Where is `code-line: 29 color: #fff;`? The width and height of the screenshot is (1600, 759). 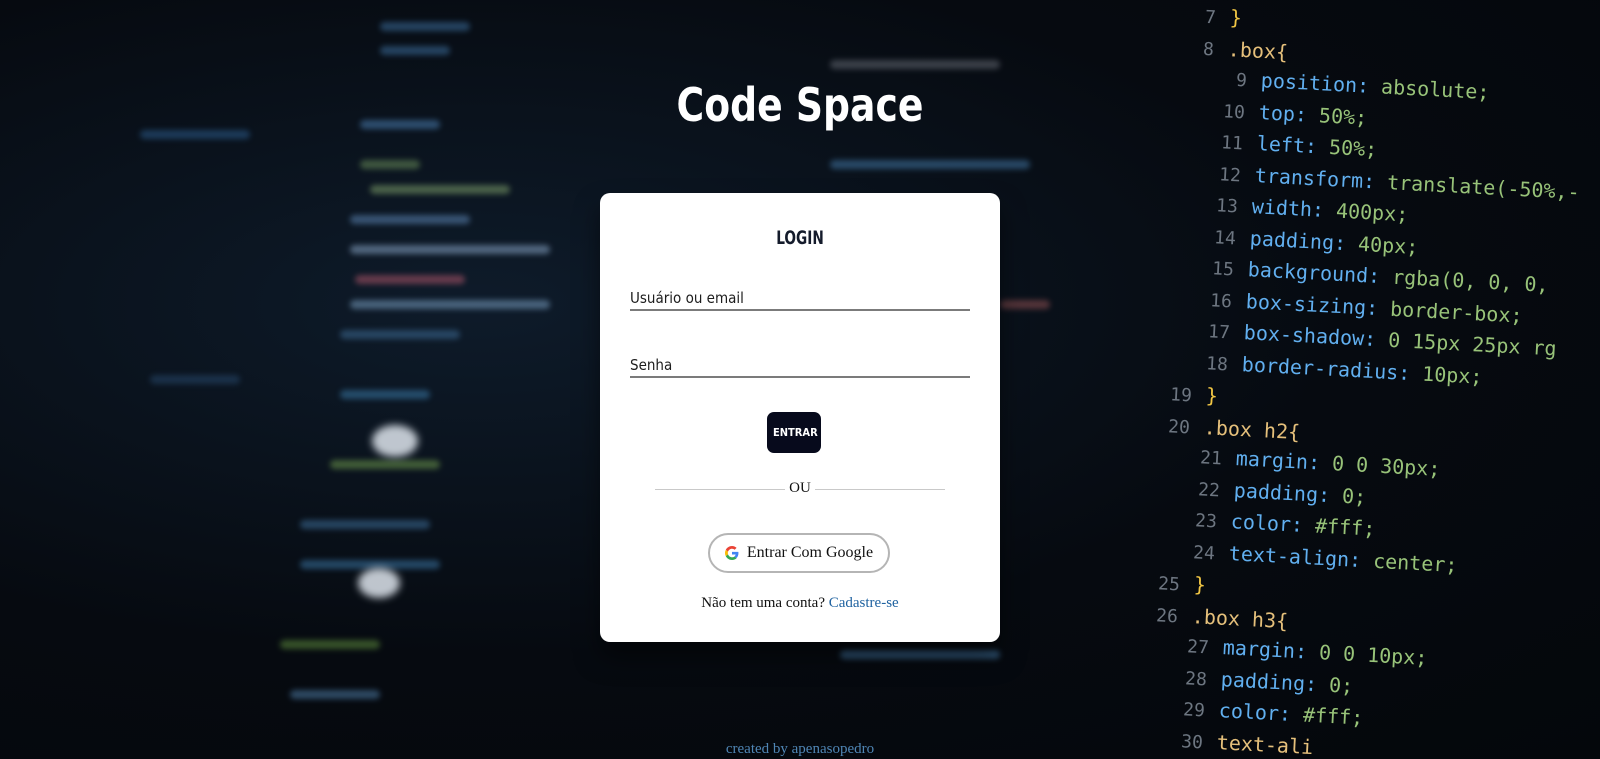 code-line: 29 color: #fff; is located at coordinates (1260, 712).